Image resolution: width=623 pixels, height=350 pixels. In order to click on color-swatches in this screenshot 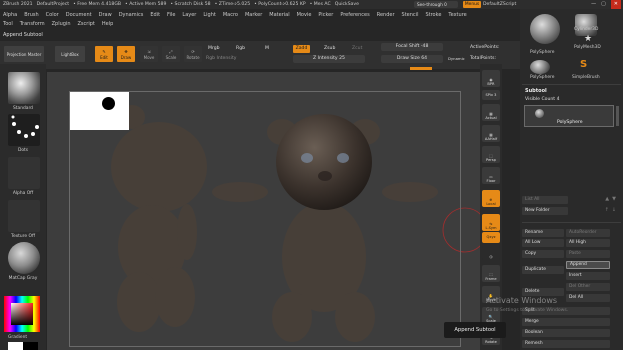, I will do `click(23, 346)`.